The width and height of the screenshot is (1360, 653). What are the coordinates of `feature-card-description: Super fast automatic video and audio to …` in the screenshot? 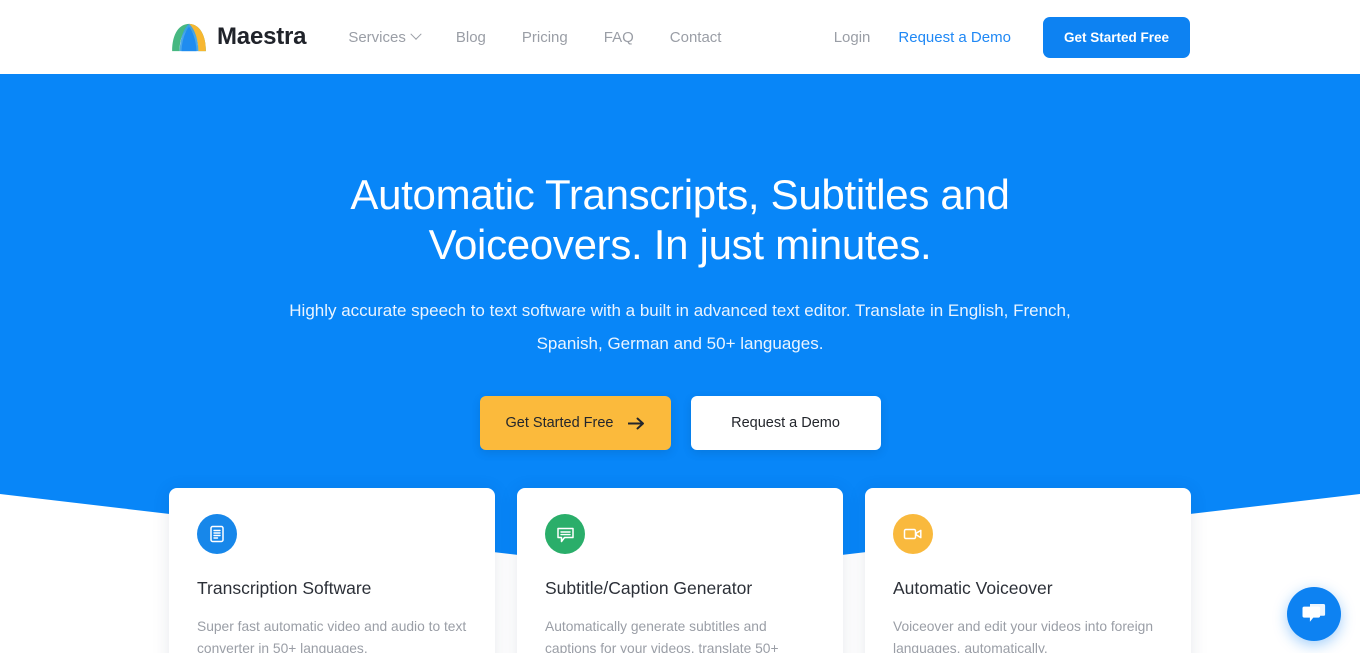 It's located at (332, 636).